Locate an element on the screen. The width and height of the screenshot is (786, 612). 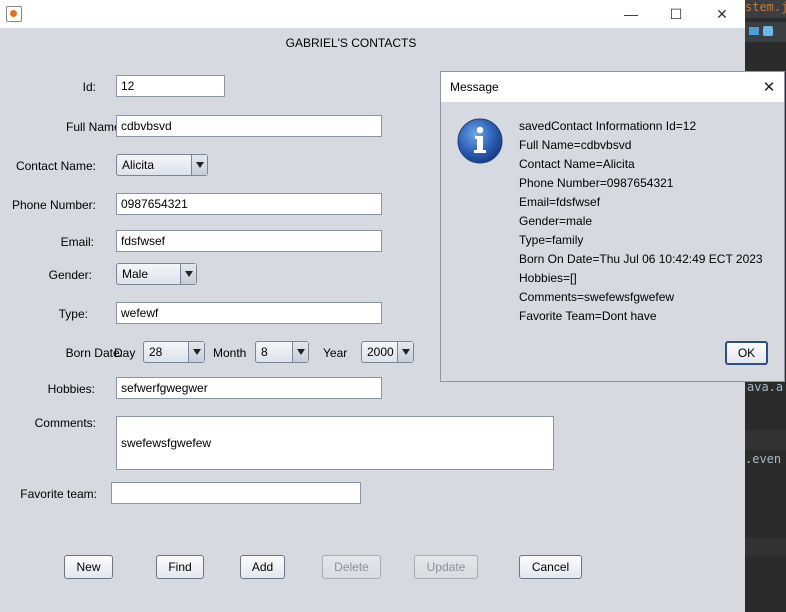
month-label: Month is located at coordinates (230, 353).